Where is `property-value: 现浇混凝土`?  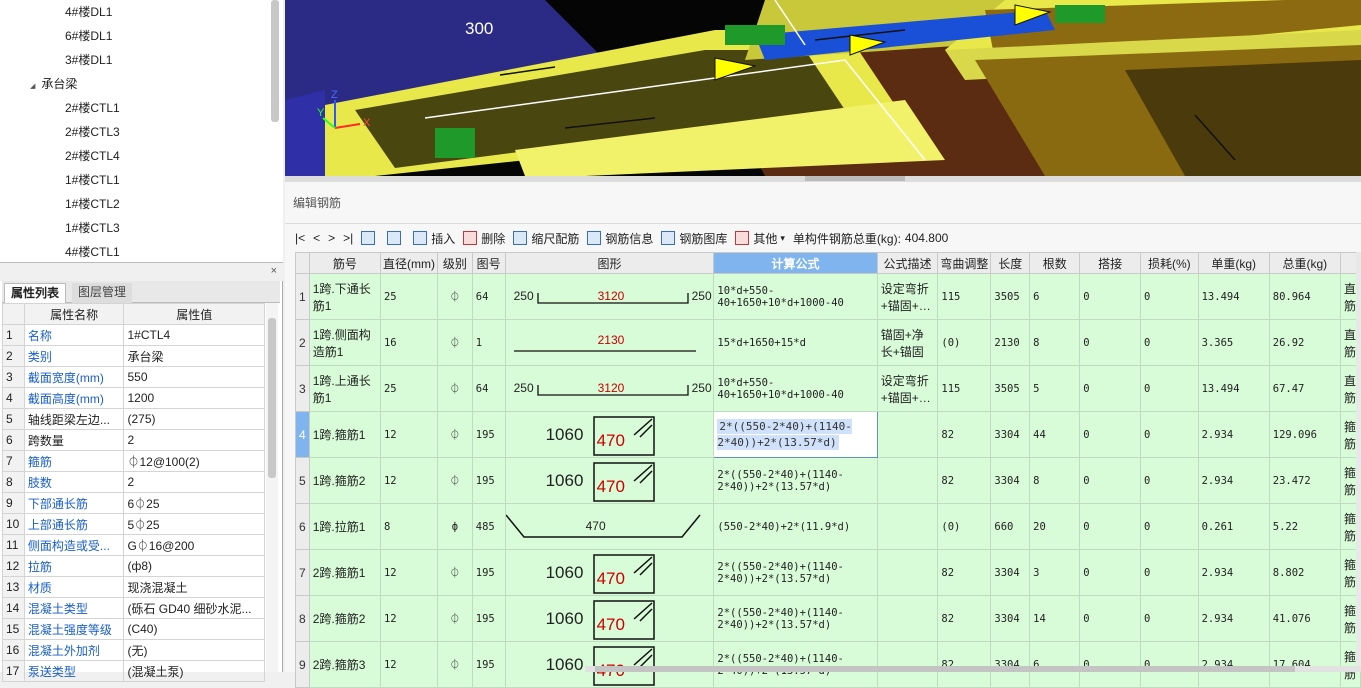 property-value: 现浇混凝土 is located at coordinates (194, 587).